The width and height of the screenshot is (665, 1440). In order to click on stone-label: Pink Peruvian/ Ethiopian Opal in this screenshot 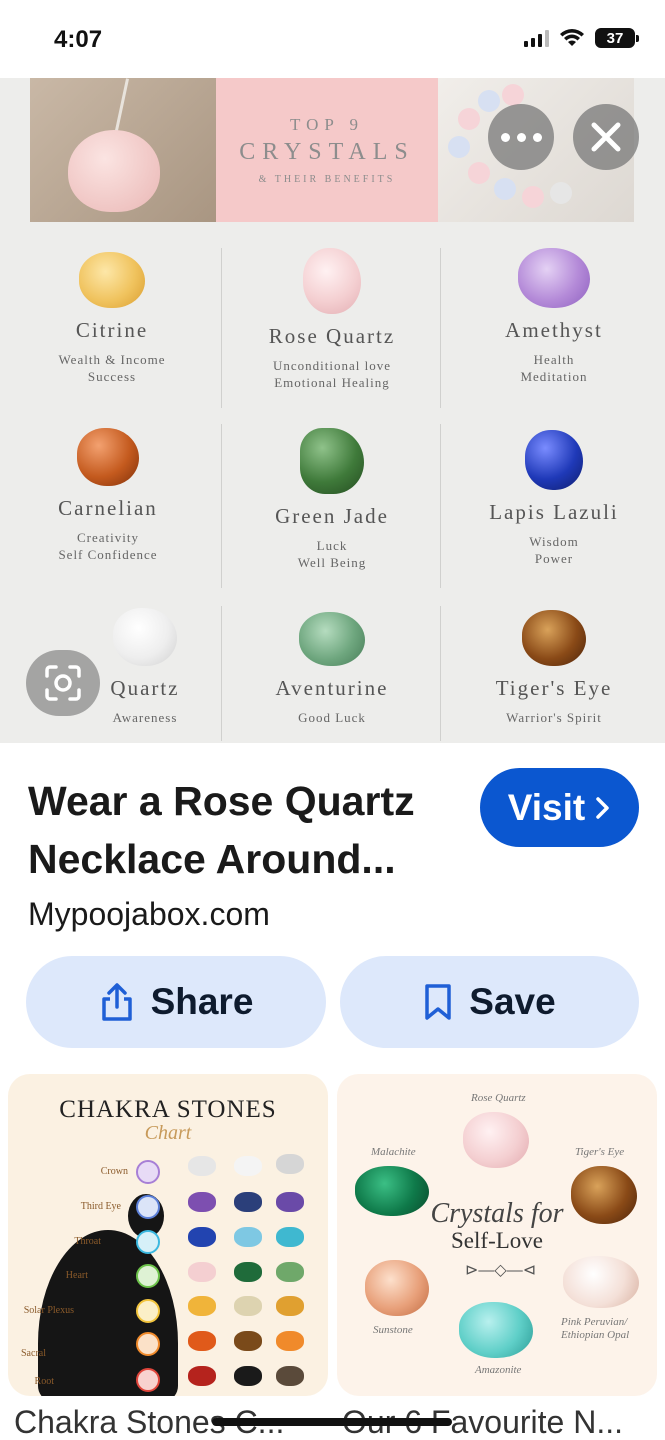, I will do `click(595, 1328)`.